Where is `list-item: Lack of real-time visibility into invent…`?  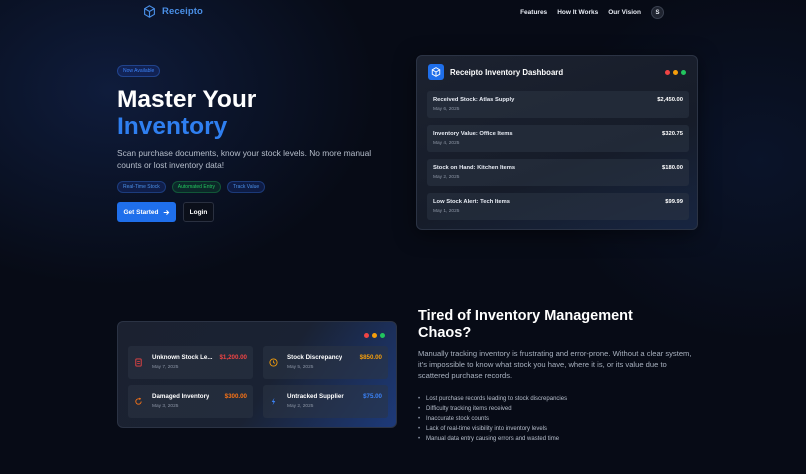
list-item: Lack of real-time visibility into invent… is located at coordinates (492, 429).